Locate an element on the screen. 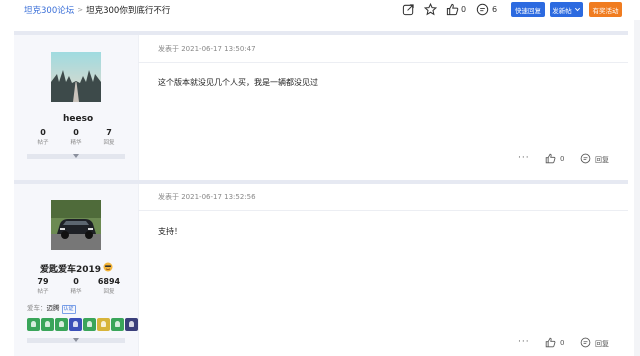 This screenshot has height=356, width=640. post-time: 发表于 2021-06-17 13:50:47 is located at coordinates (207, 49).